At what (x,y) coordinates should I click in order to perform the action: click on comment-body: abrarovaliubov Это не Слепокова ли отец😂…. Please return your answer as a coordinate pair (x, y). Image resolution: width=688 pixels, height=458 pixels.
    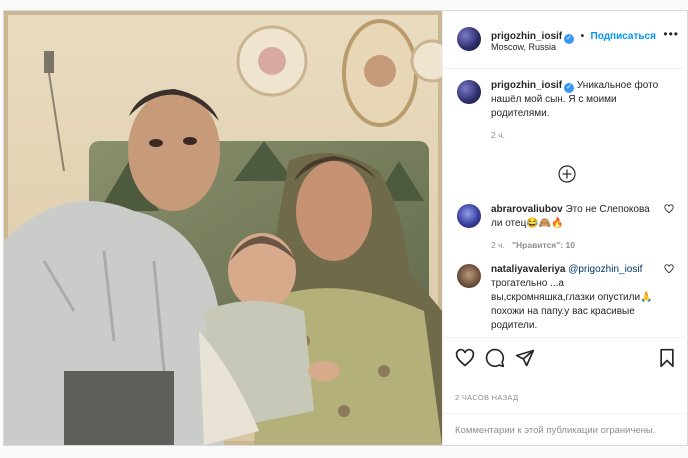
    Looking at the image, I should click on (576, 217).